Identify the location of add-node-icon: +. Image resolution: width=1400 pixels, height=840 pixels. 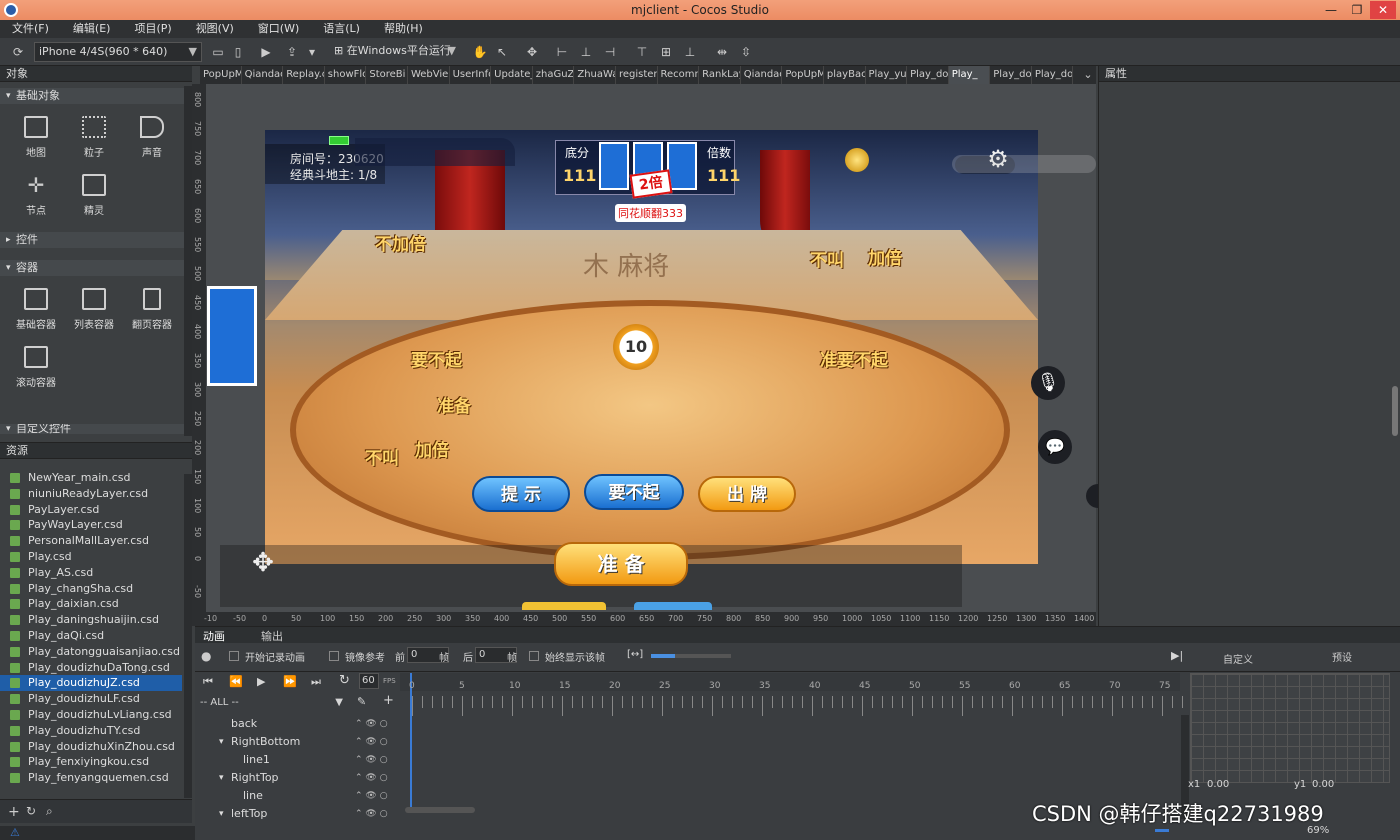
(388, 700).